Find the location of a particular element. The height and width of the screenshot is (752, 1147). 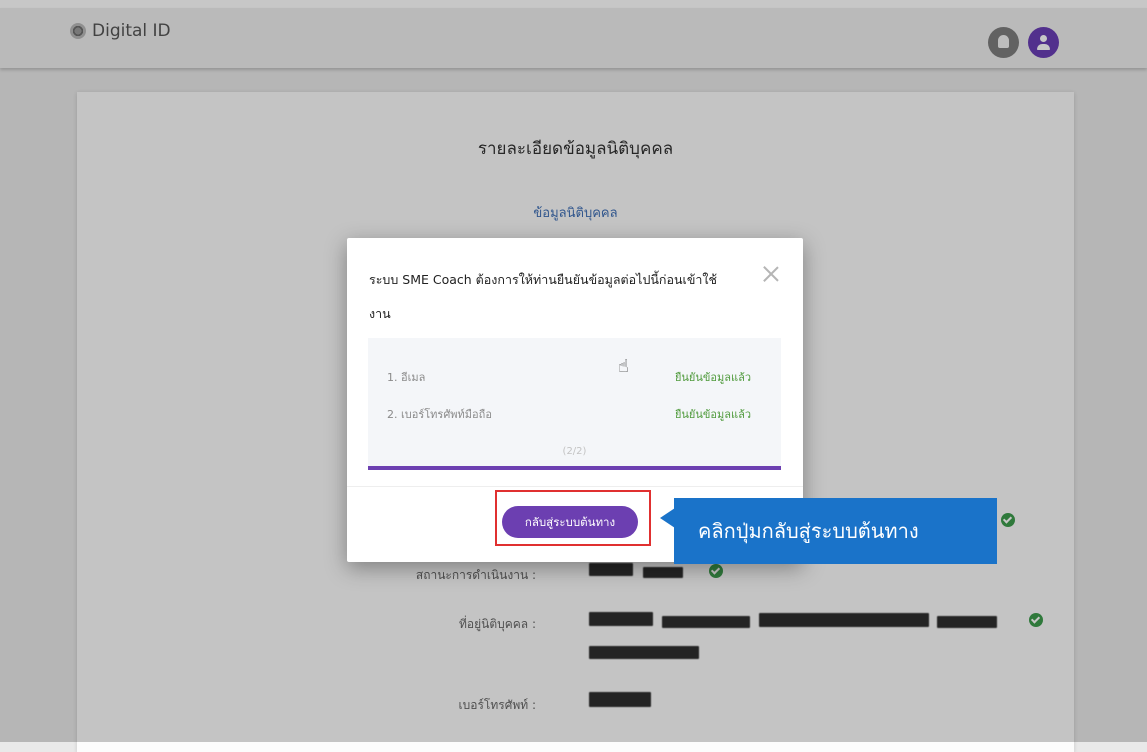

hand-cursor-icon: ☝ is located at coordinates (623, 366).